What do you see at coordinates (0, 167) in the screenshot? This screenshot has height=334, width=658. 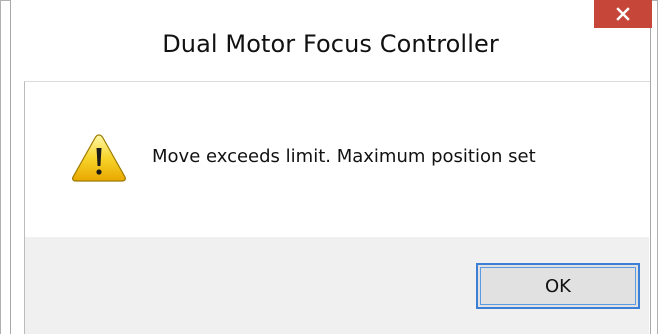 I see `window-border-left` at bounding box center [0, 167].